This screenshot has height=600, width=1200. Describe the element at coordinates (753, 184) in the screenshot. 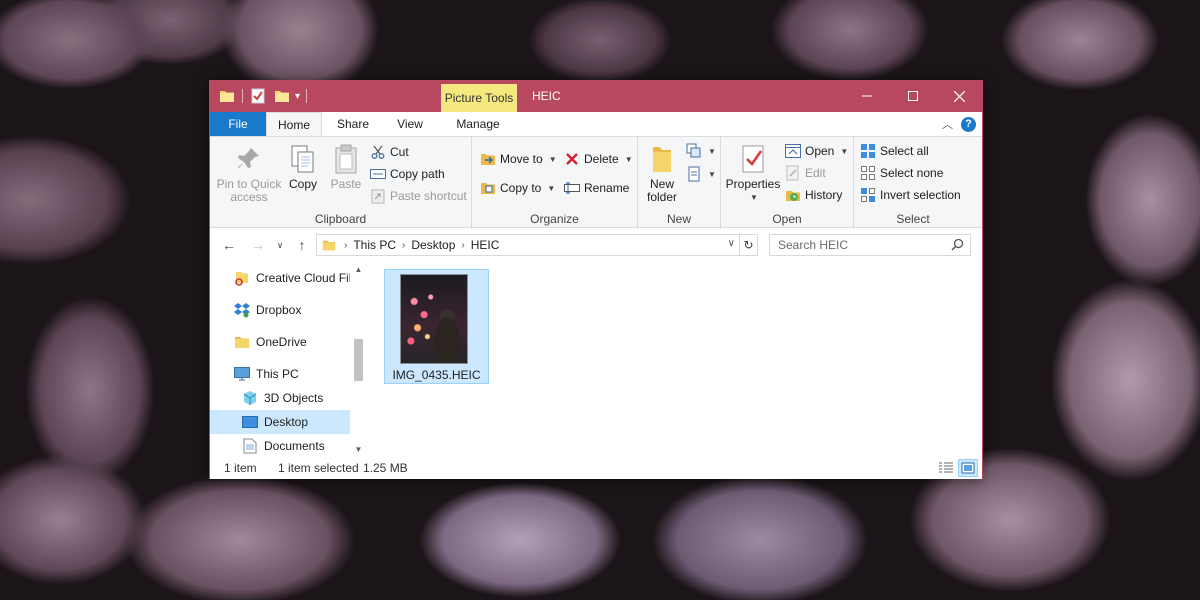

I see `properties-label: Properties` at that location.